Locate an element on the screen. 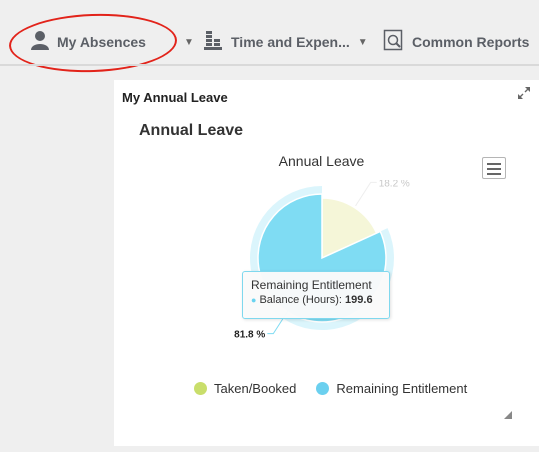  report-icon is located at coordinates (394, 42).